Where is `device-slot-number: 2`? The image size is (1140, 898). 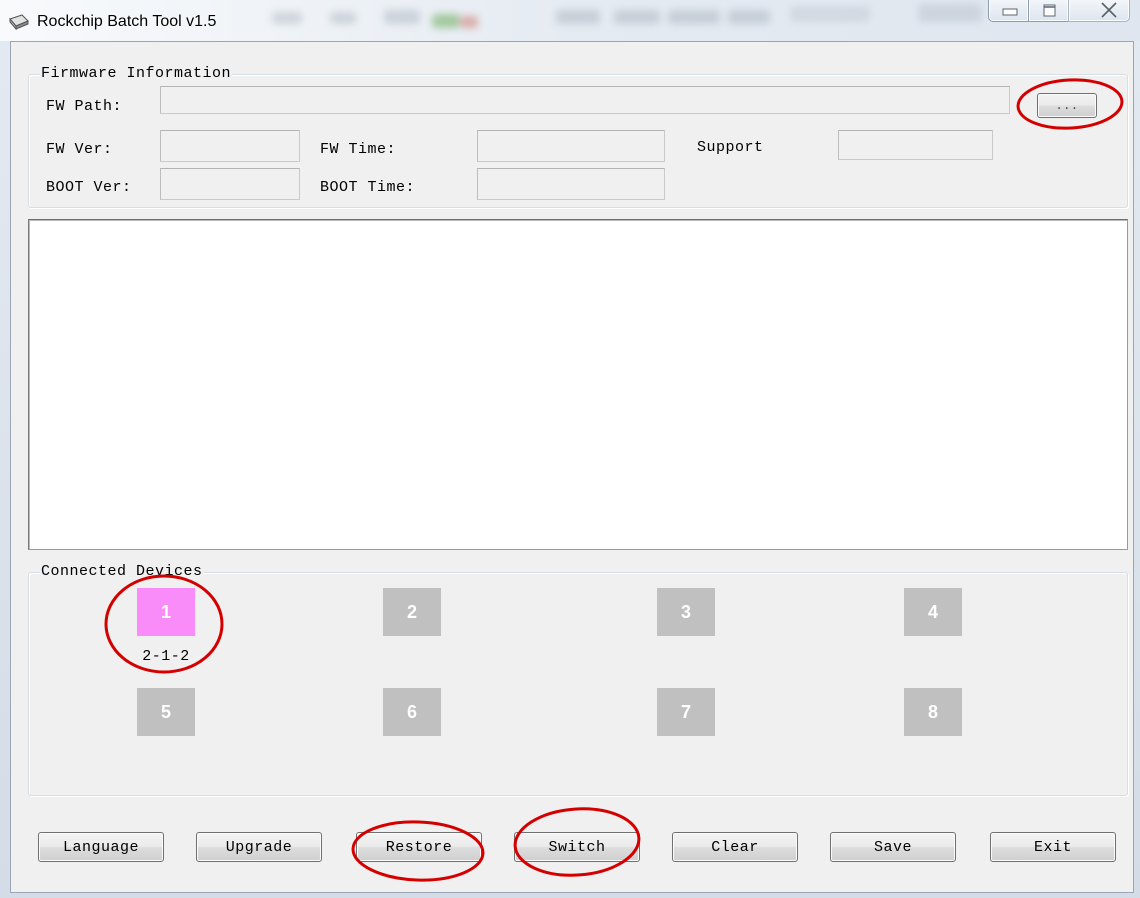 device-slot-number: 2 is located at coordinates (411, 611).